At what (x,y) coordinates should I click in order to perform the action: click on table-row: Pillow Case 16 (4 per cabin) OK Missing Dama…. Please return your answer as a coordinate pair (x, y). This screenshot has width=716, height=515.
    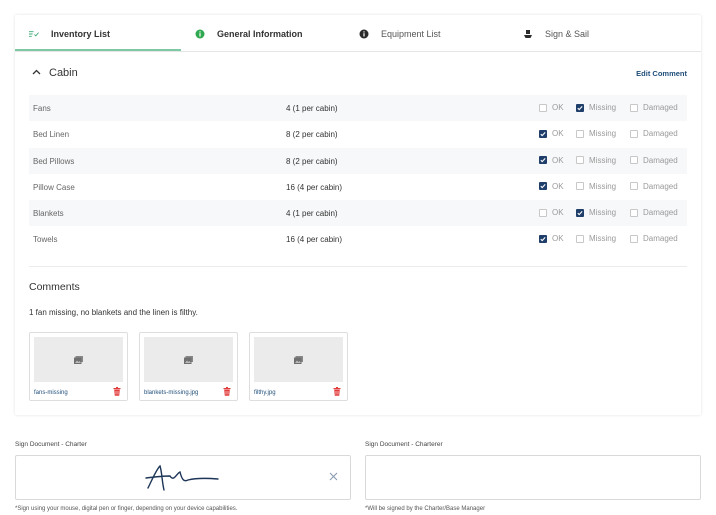
    Looking at the image, I should click on (358, 187).